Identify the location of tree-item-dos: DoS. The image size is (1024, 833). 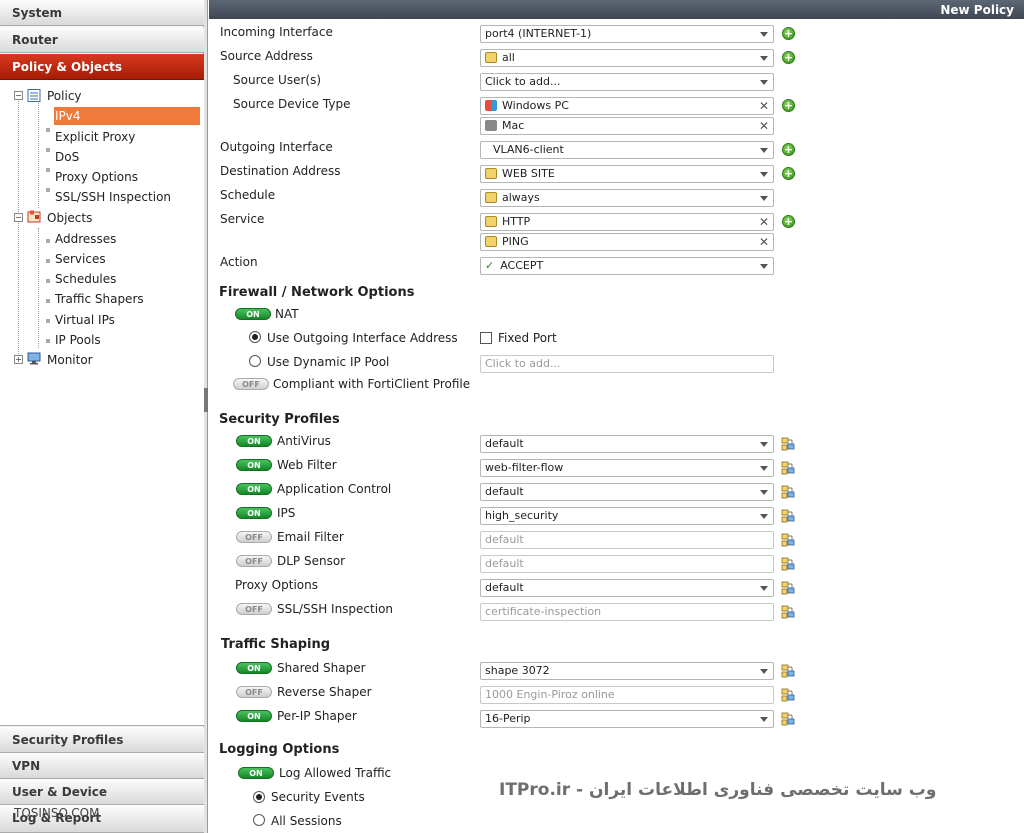
(127, 157).